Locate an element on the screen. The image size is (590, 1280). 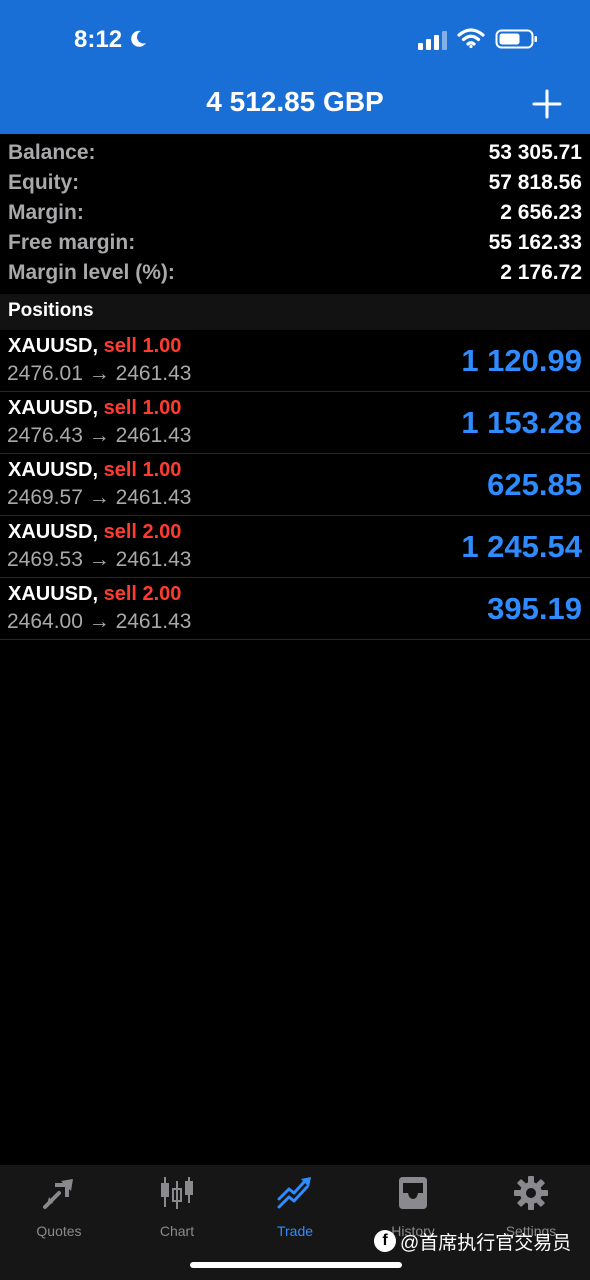
home-indicator is located at coordinates (296, 1265).